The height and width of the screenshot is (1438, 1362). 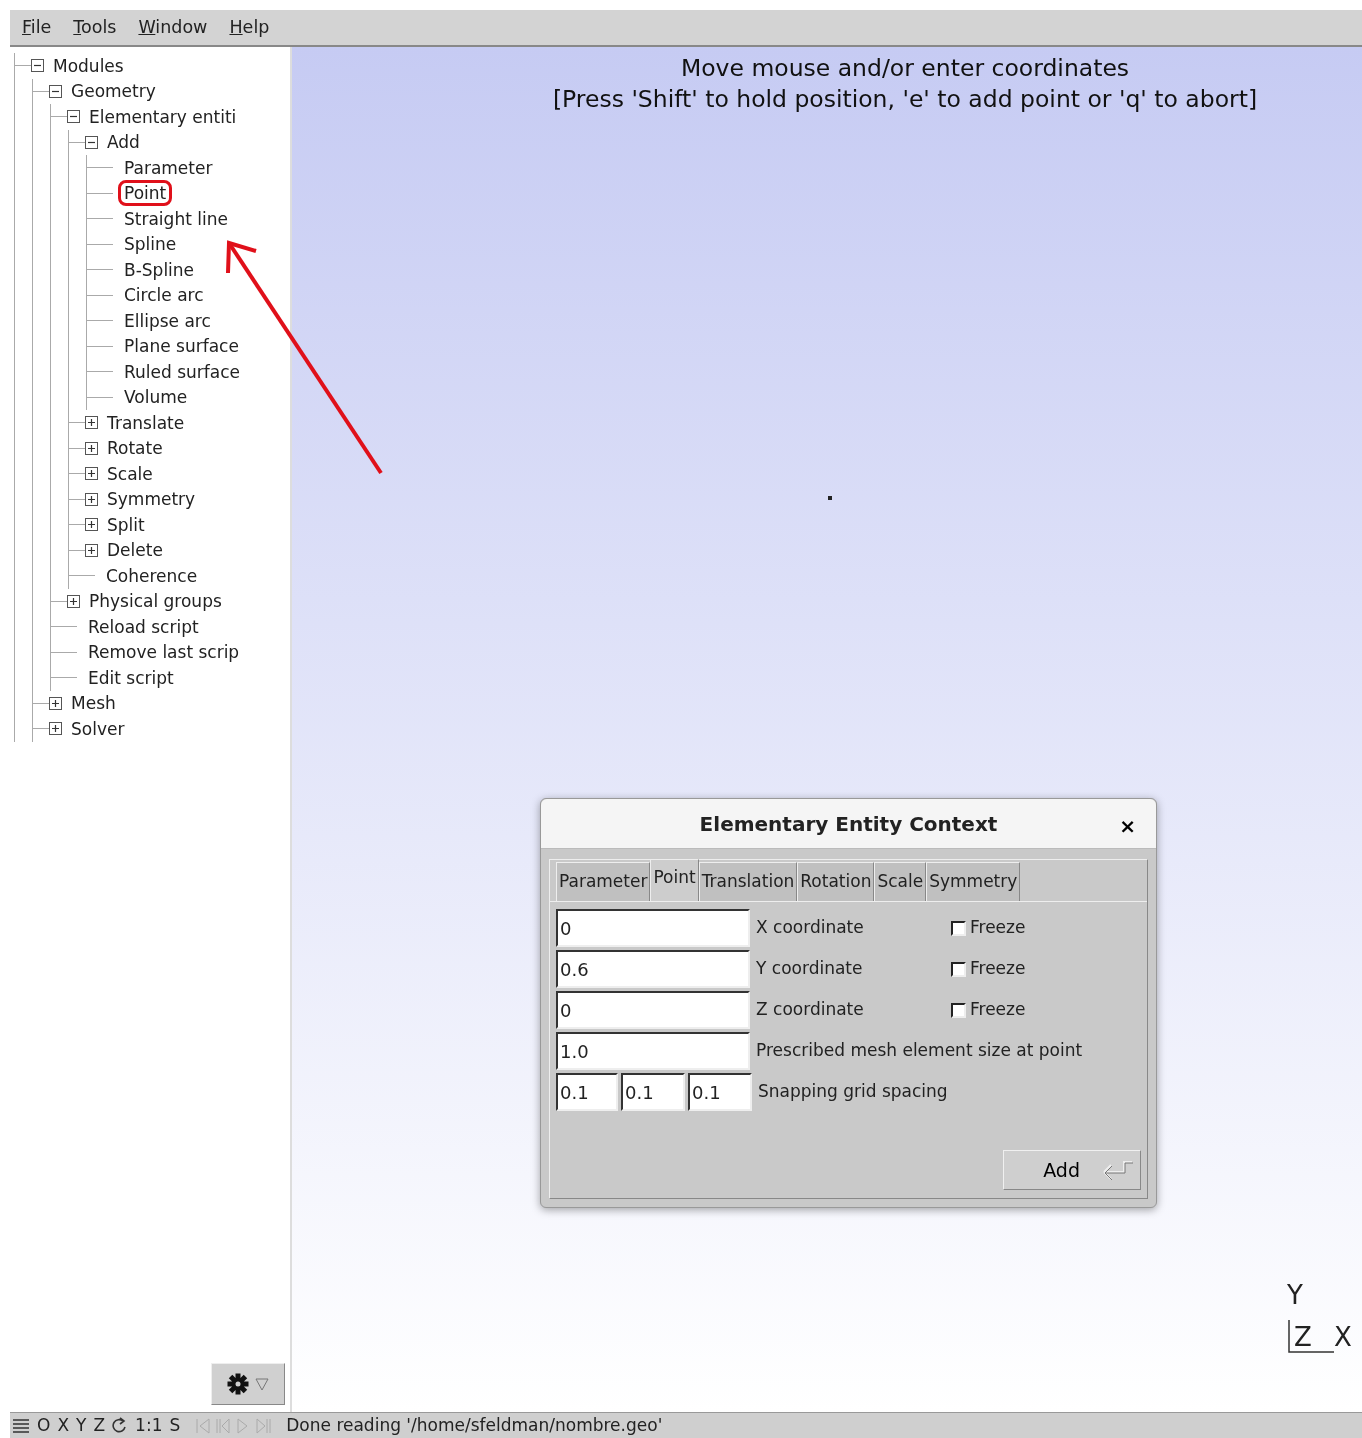 What do you see at coordinates (151, 499) in the screenshot?
I see `tree-item: Symmetry` at bounding box center [151, 499].